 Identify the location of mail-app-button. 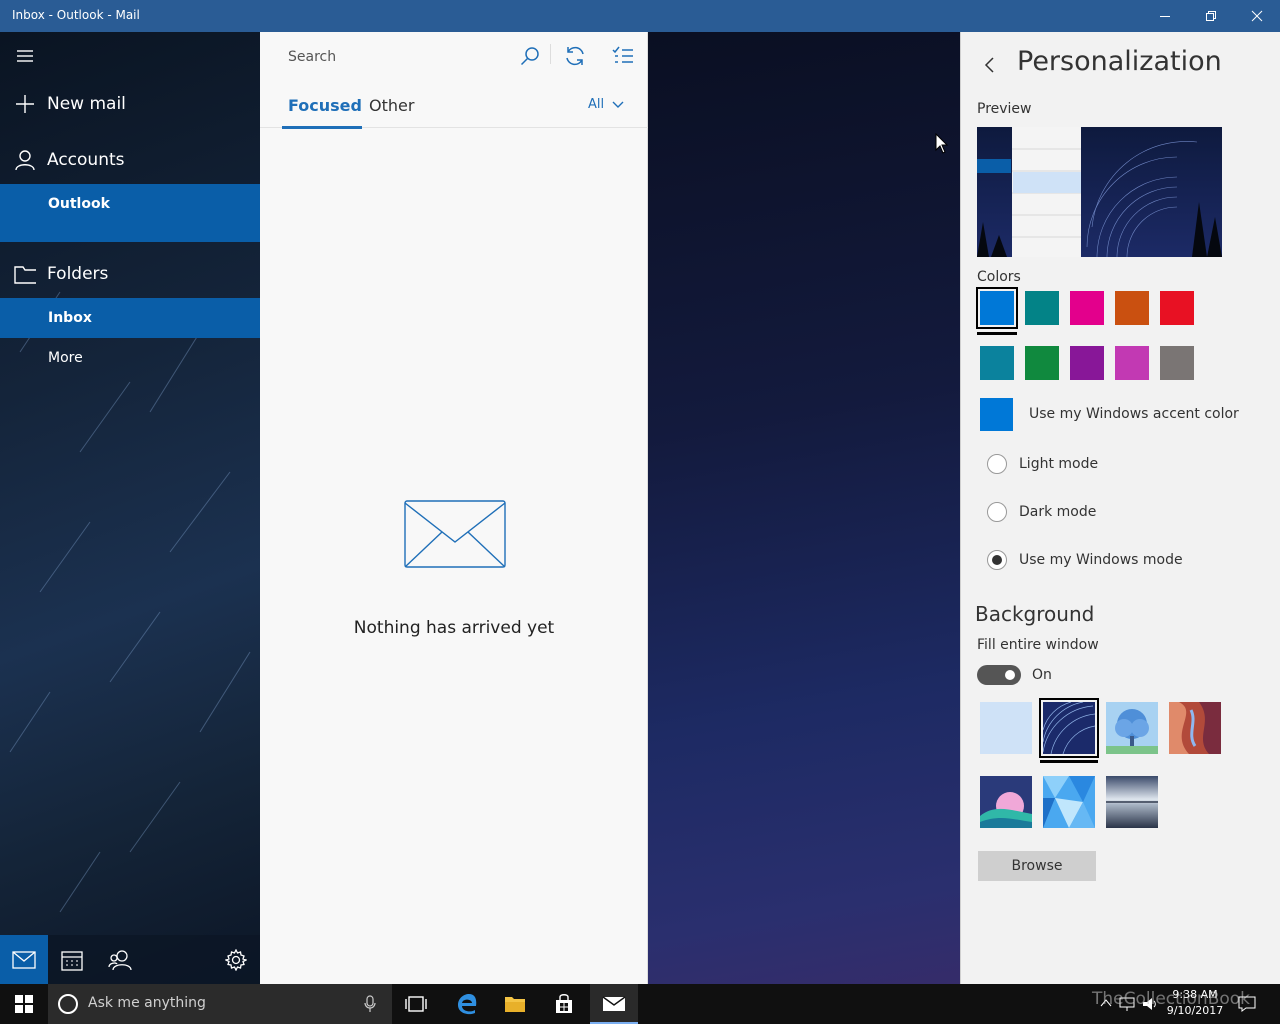
(24, 959).